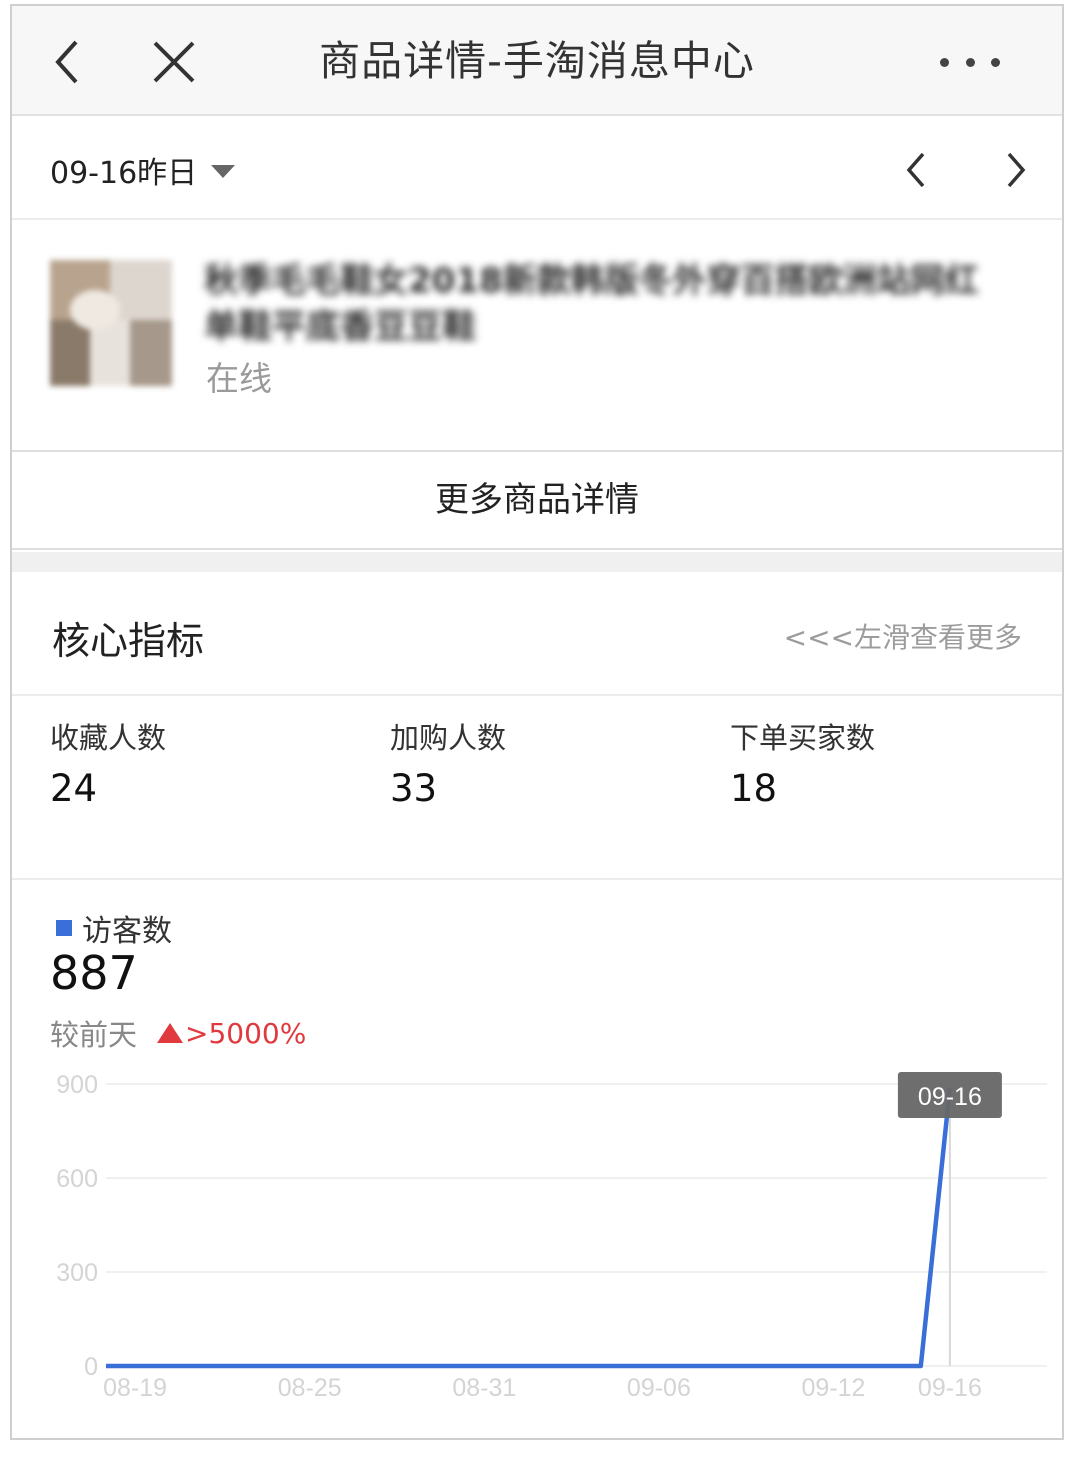  Describe the element at coordinates (537, 789) in the screenshot. I see `metrics-row: 收藏人数 24 加购人数 33 下单买家数 18` at that location.